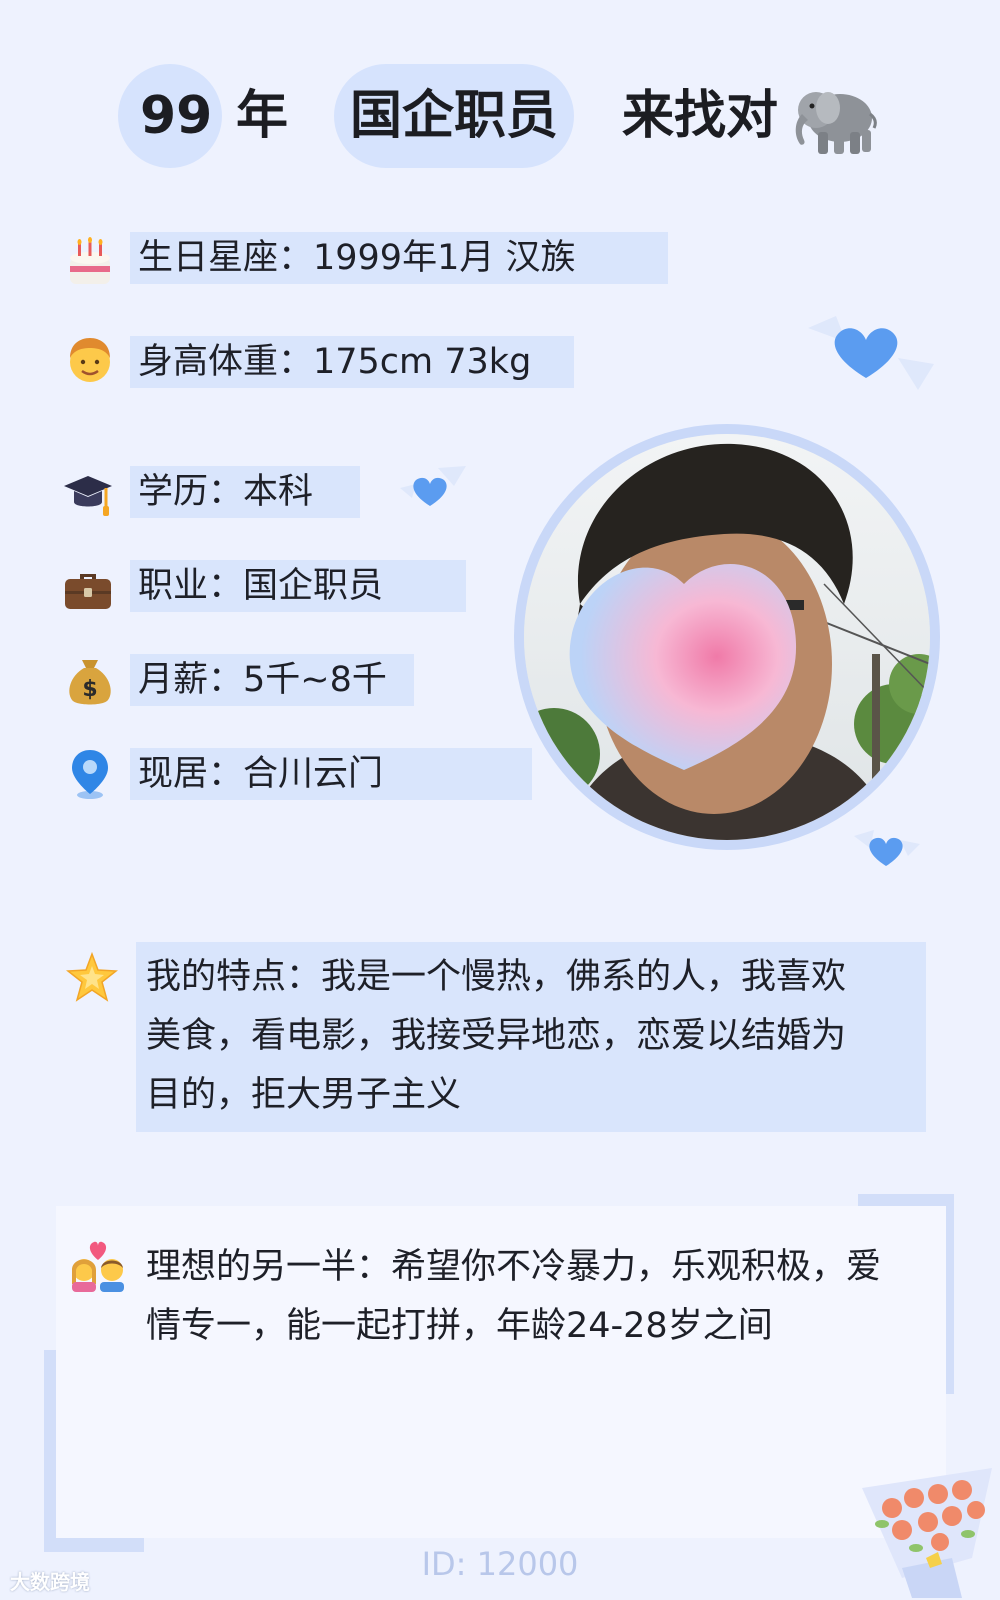 Image resolution: width=1000 pixels, height=1600 pixels. I want to click on education-text: 学历：本科, so click(226, 492).